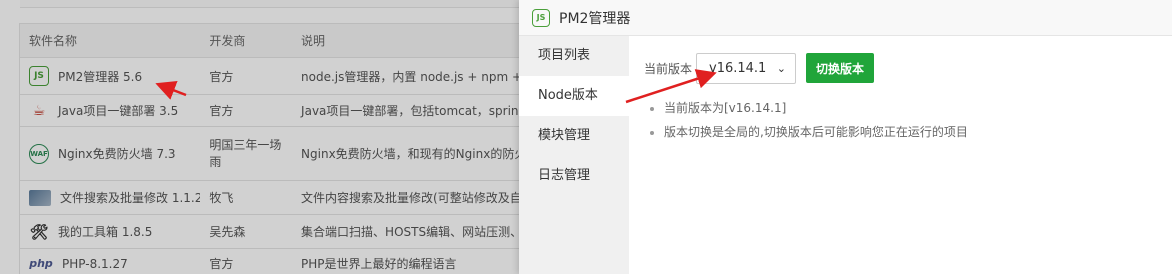 The height and width of the screenshot is (274, 1172). What do you see at coordinates (668, 68) in the screenshot?
I see `current-version-label: 当前版本` at bounding box center [668, 68].